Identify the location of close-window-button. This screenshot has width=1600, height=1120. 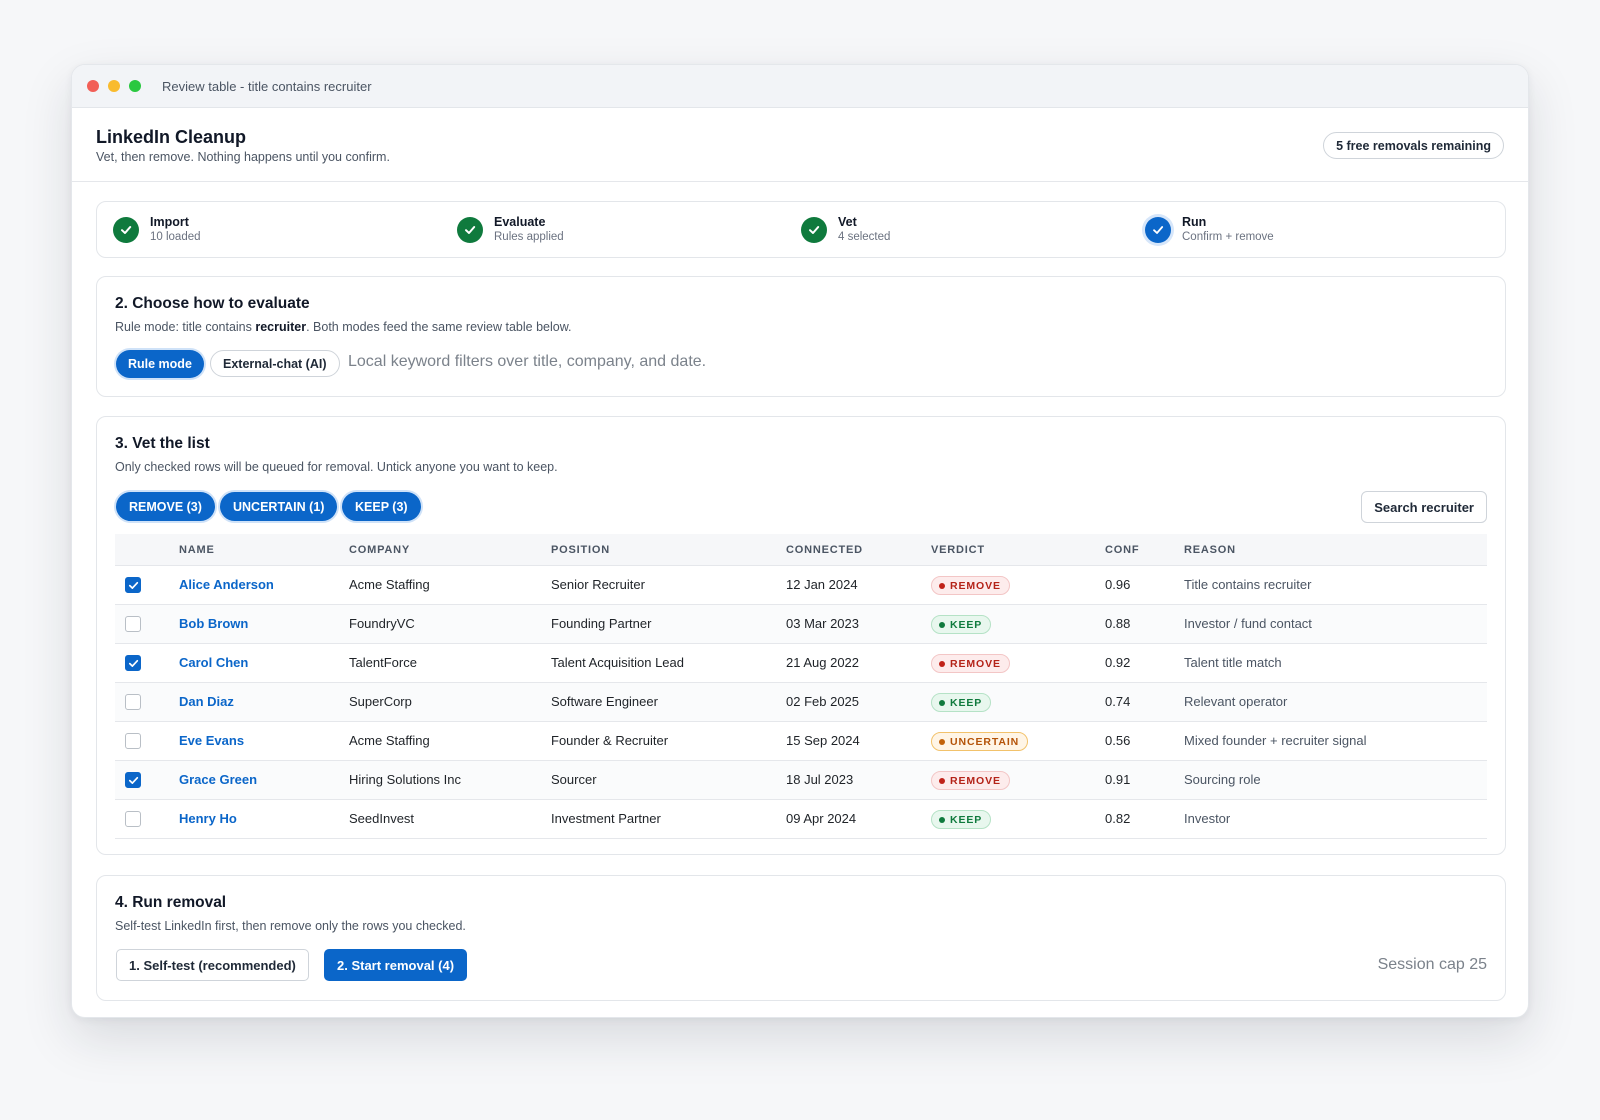
(93, 86).